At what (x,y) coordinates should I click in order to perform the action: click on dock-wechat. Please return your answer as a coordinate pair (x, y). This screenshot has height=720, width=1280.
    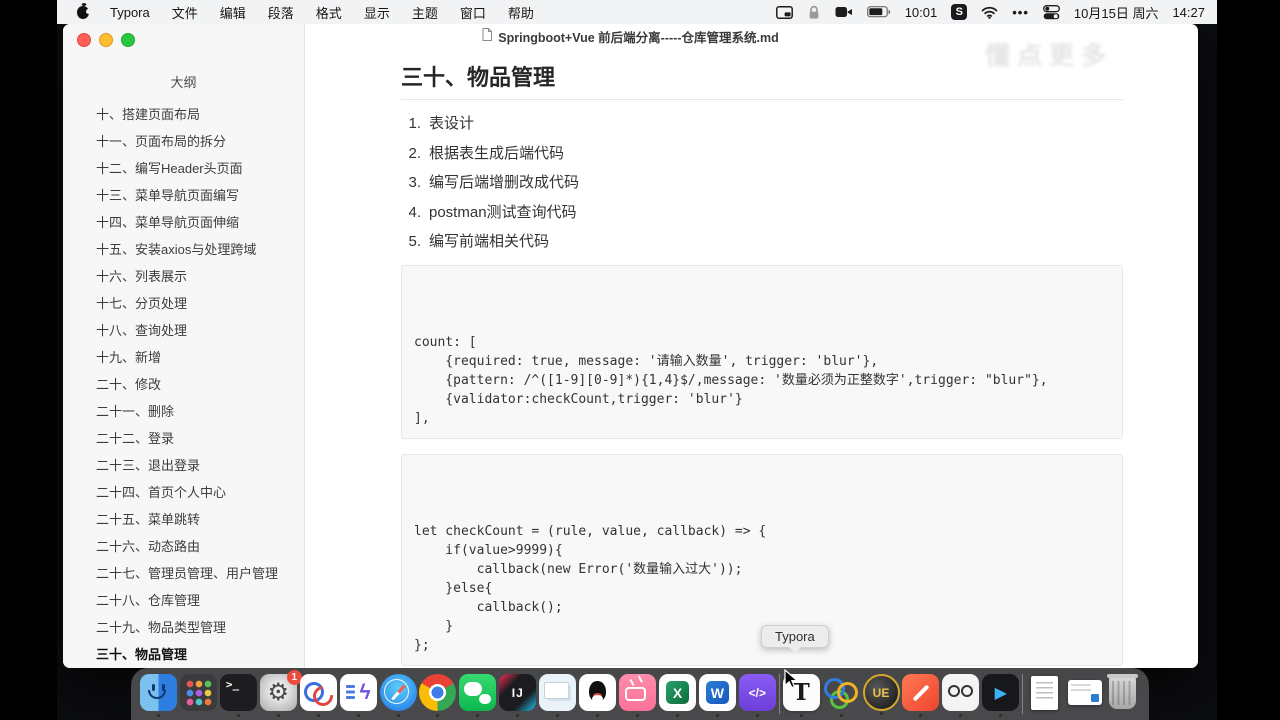
    Looking at the image, I should click on (478, 695).